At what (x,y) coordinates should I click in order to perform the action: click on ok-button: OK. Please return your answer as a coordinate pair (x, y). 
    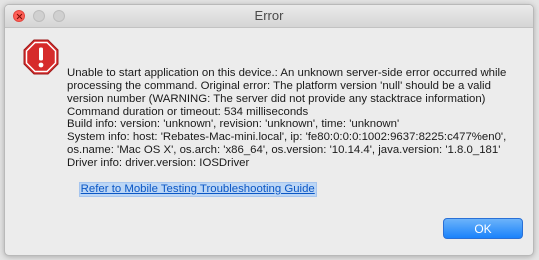
    Looking at the image, I should click on (483, 228).